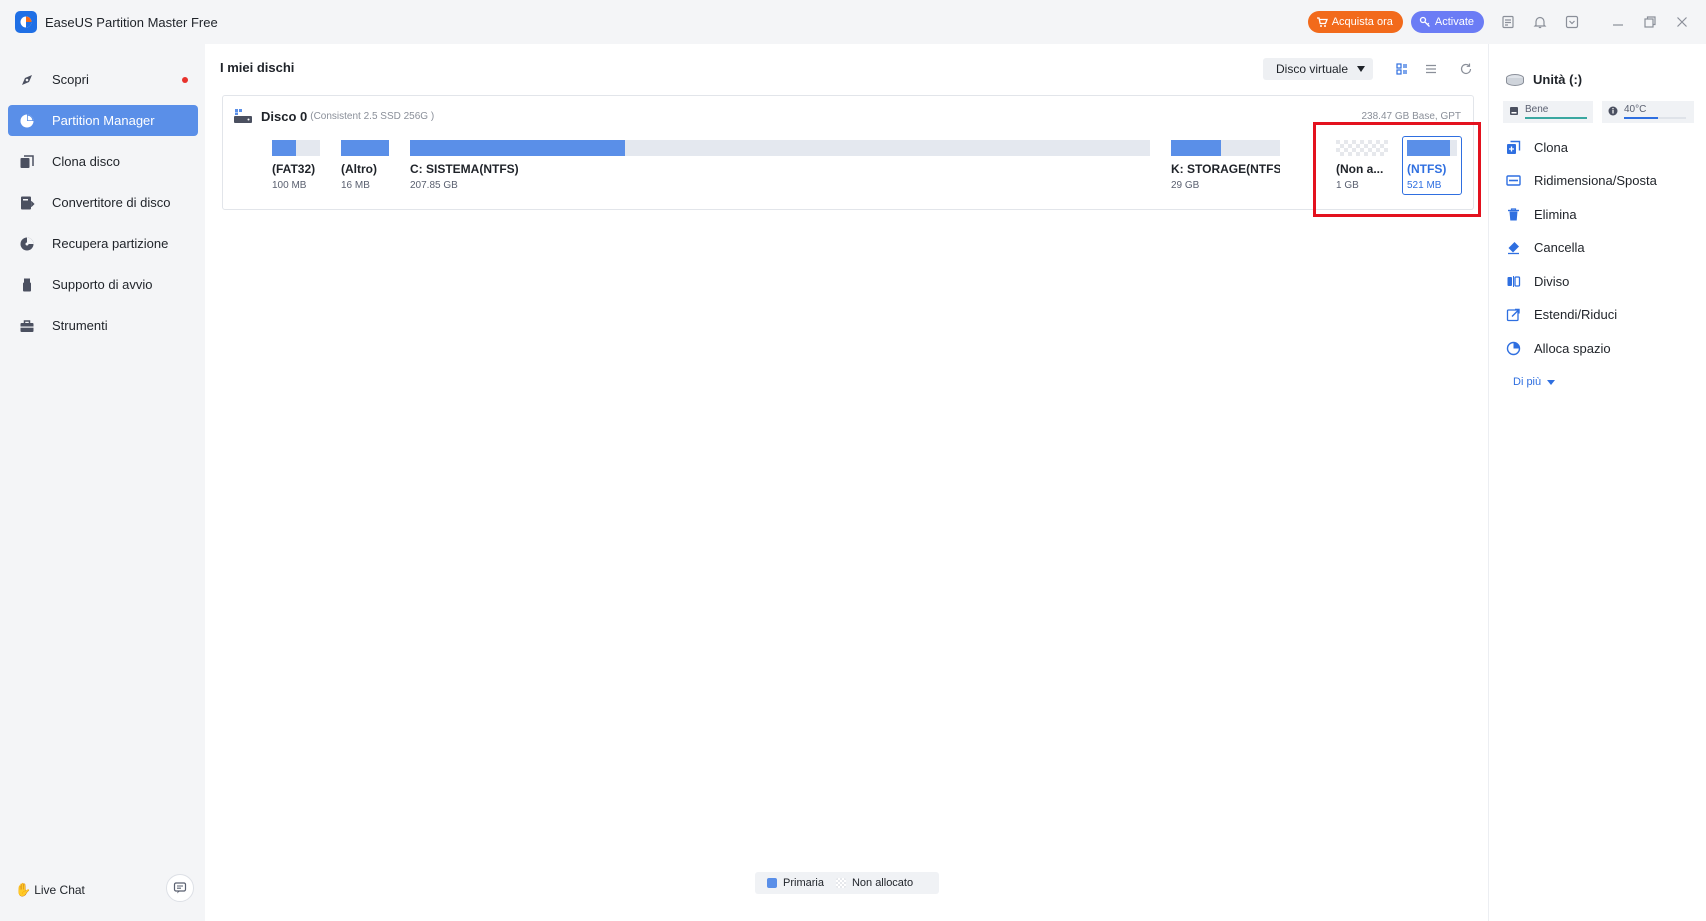 Image resolution: width=1706 pixels, height=921 pixels. I want to click on activate-button: Activate, so click(1447, 22).